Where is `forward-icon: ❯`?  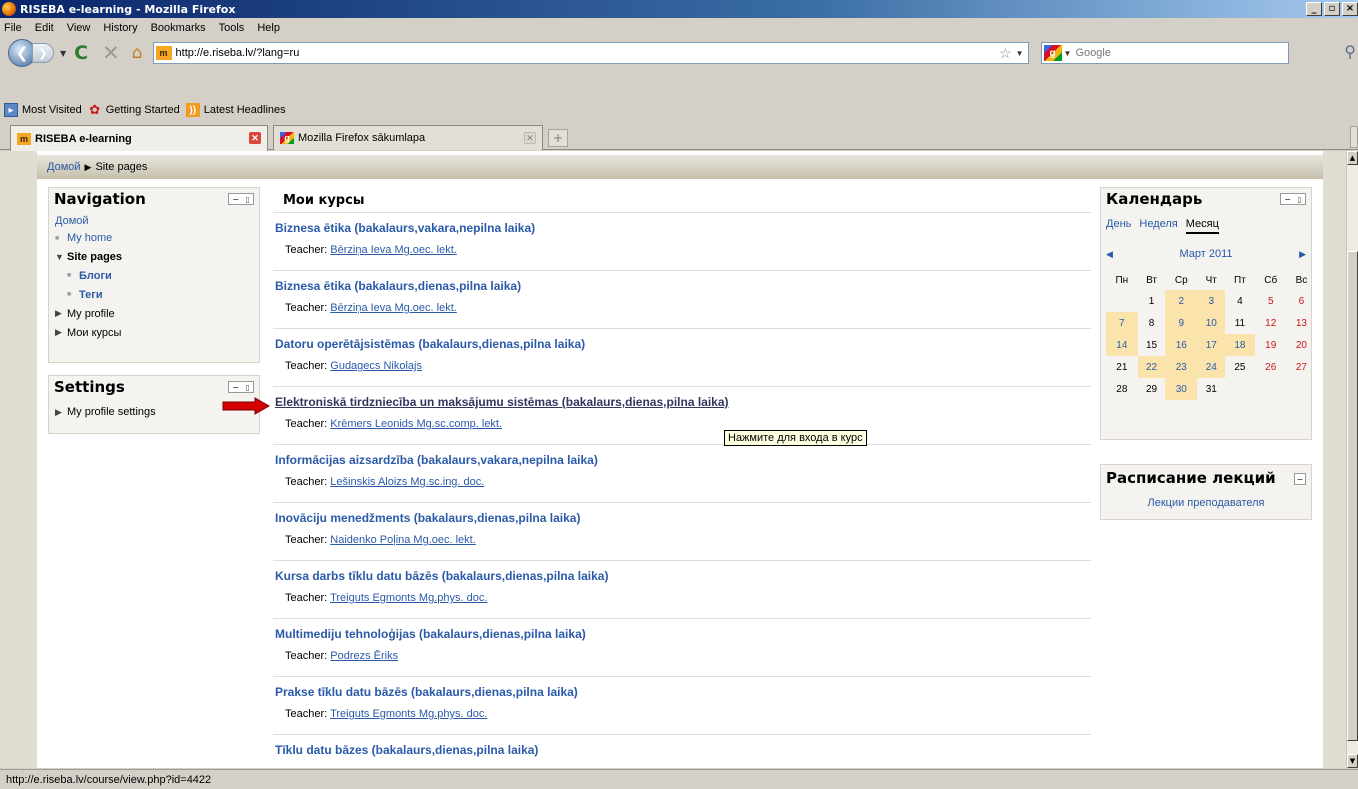 forward-icon: ❯ is located at coordinates (43, 53).